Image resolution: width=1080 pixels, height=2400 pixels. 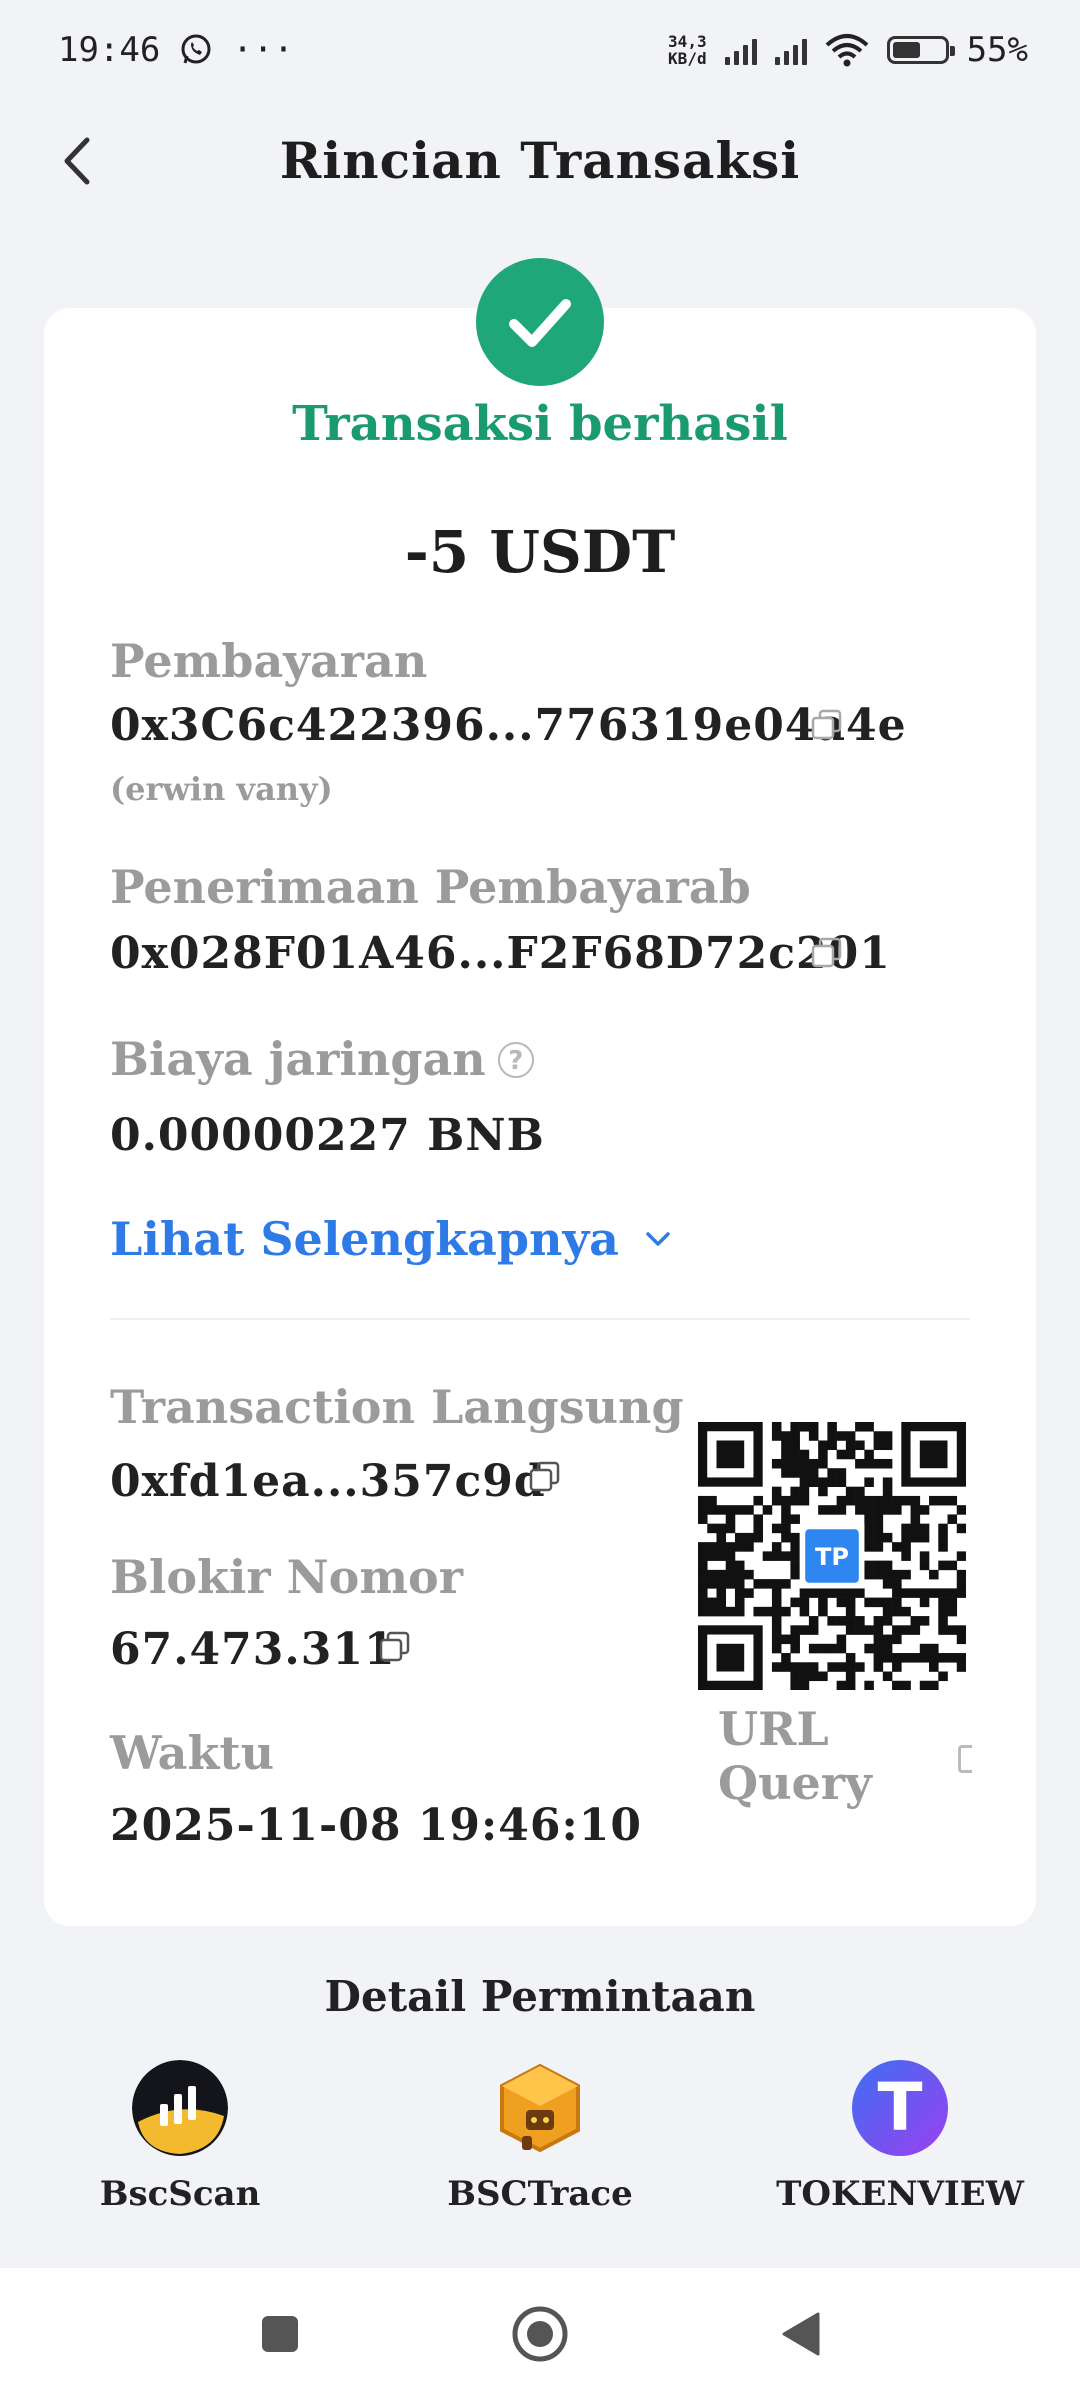 What do you see at coordinates (540, 322) in the screenshot?
I see `success-check-icon` at bounding box center [540, 322].